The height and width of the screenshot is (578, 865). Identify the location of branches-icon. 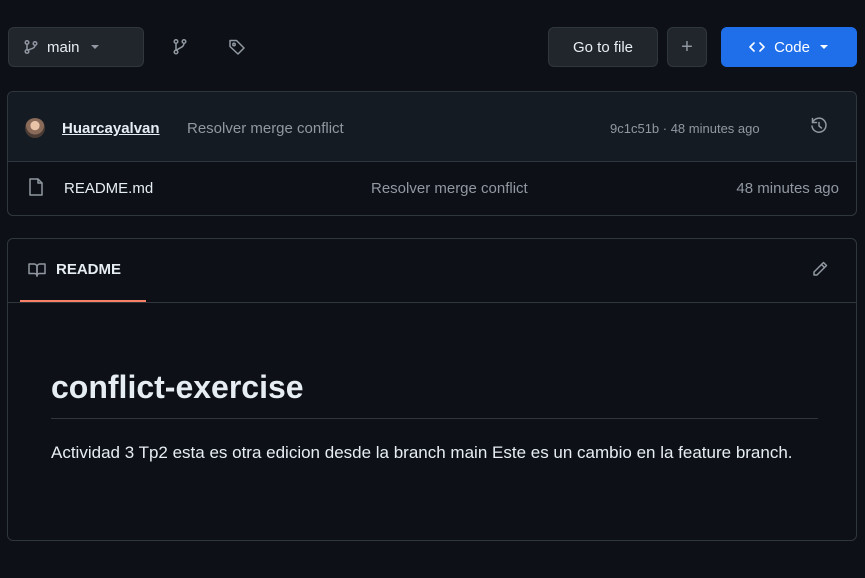
(180, 47).